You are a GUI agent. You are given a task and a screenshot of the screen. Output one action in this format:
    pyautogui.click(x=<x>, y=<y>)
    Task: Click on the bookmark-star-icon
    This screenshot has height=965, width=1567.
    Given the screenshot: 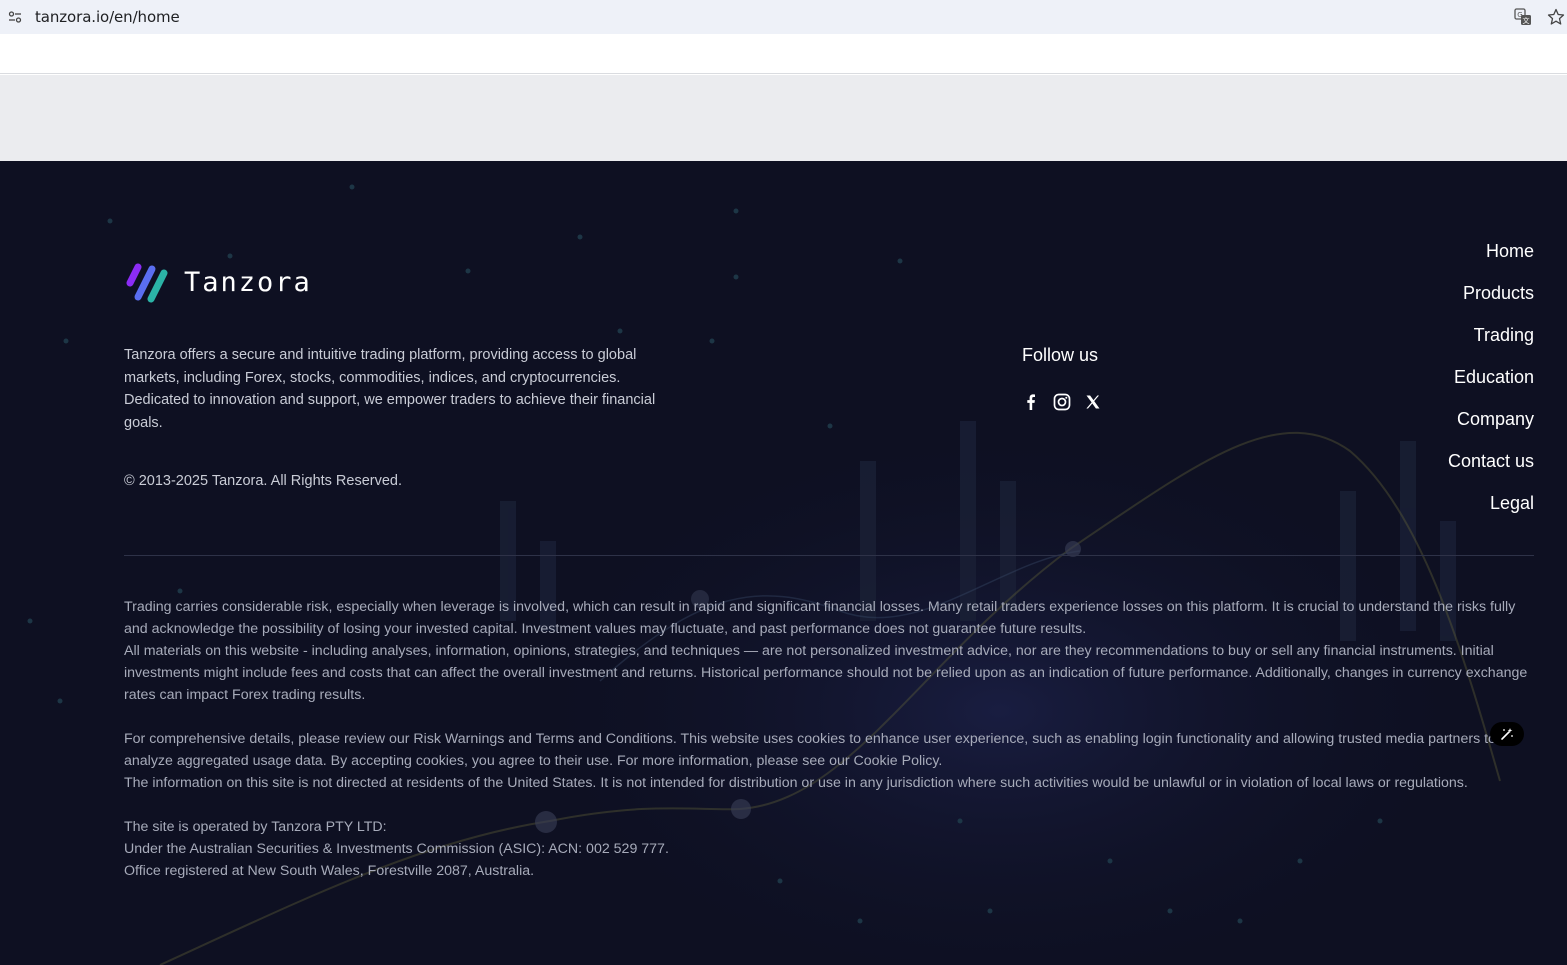 What is the action you would take?
    pyautogui.click(x=1556, y=17)
    